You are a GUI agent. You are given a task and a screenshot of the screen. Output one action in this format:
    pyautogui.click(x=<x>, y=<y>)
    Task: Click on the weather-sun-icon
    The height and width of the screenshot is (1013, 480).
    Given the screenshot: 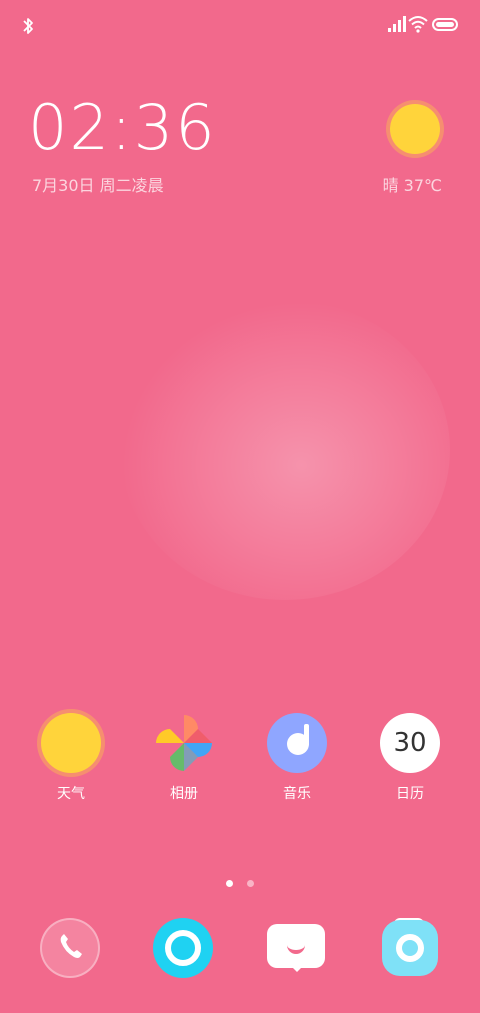 What is the action you would take?
    pyautogui.click(x=71, y=743)
    